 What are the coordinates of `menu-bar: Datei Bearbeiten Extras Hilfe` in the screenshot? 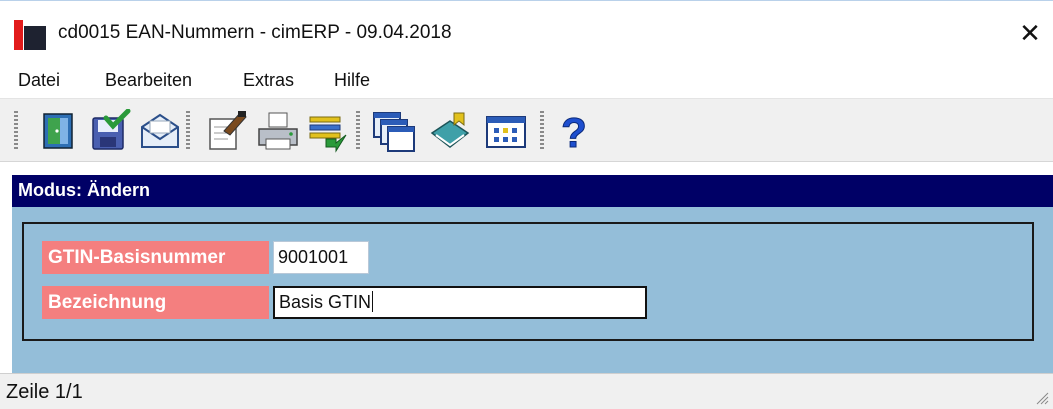 It's located at (526, 81).